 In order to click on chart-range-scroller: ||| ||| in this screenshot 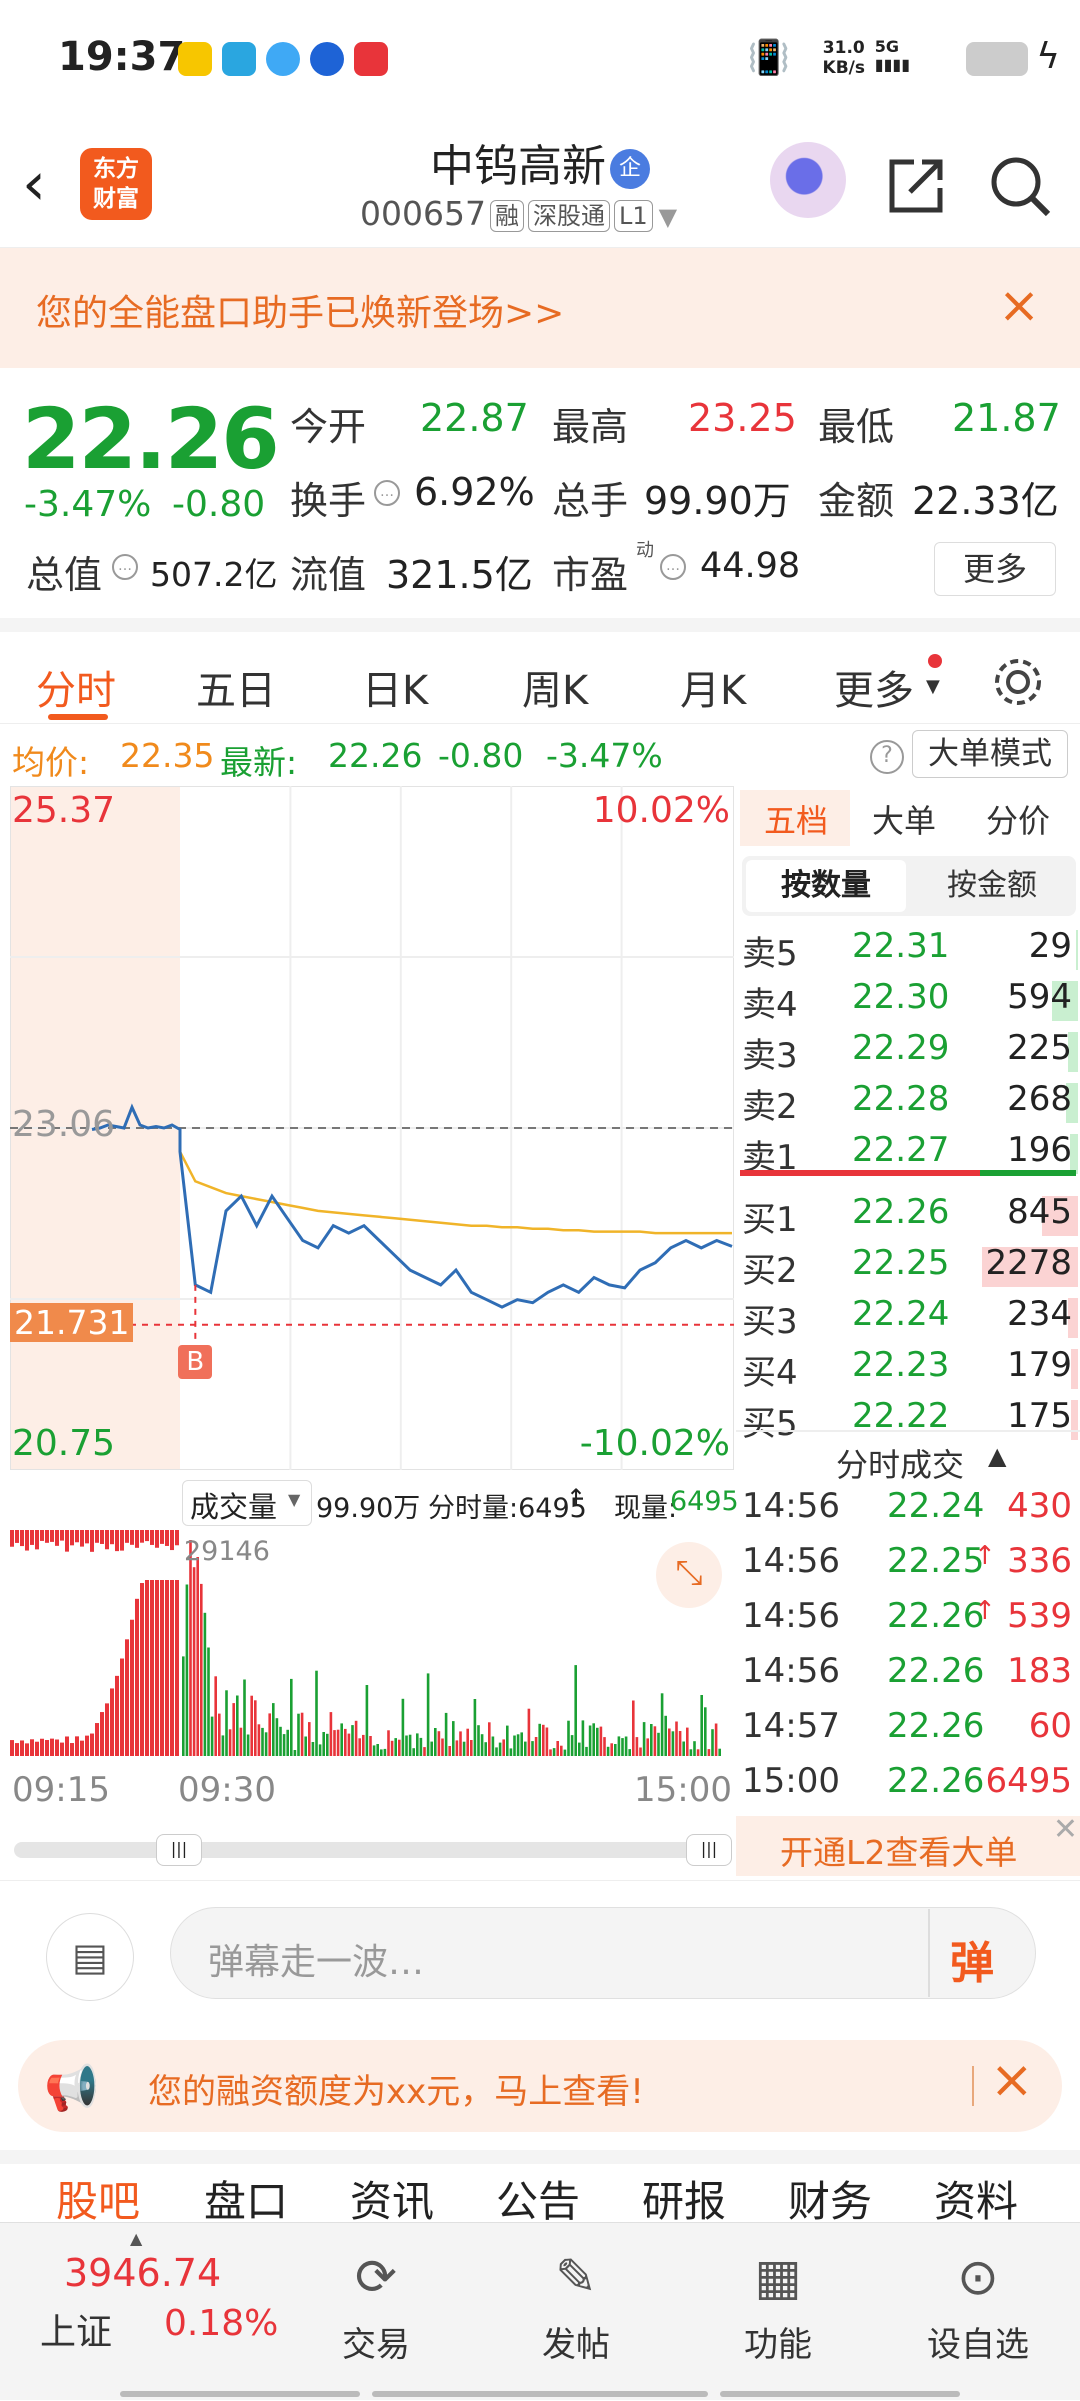, I will do `click(368, 1854)`.